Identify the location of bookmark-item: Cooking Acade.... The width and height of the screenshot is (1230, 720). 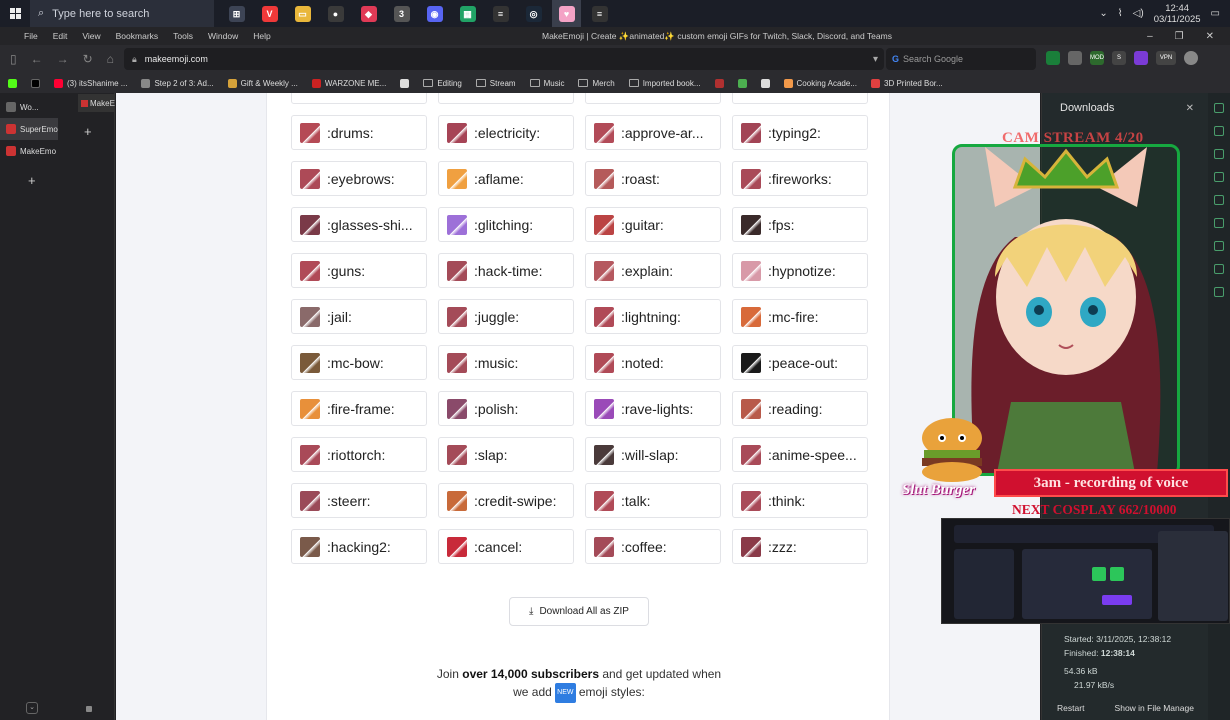
(820, 83).